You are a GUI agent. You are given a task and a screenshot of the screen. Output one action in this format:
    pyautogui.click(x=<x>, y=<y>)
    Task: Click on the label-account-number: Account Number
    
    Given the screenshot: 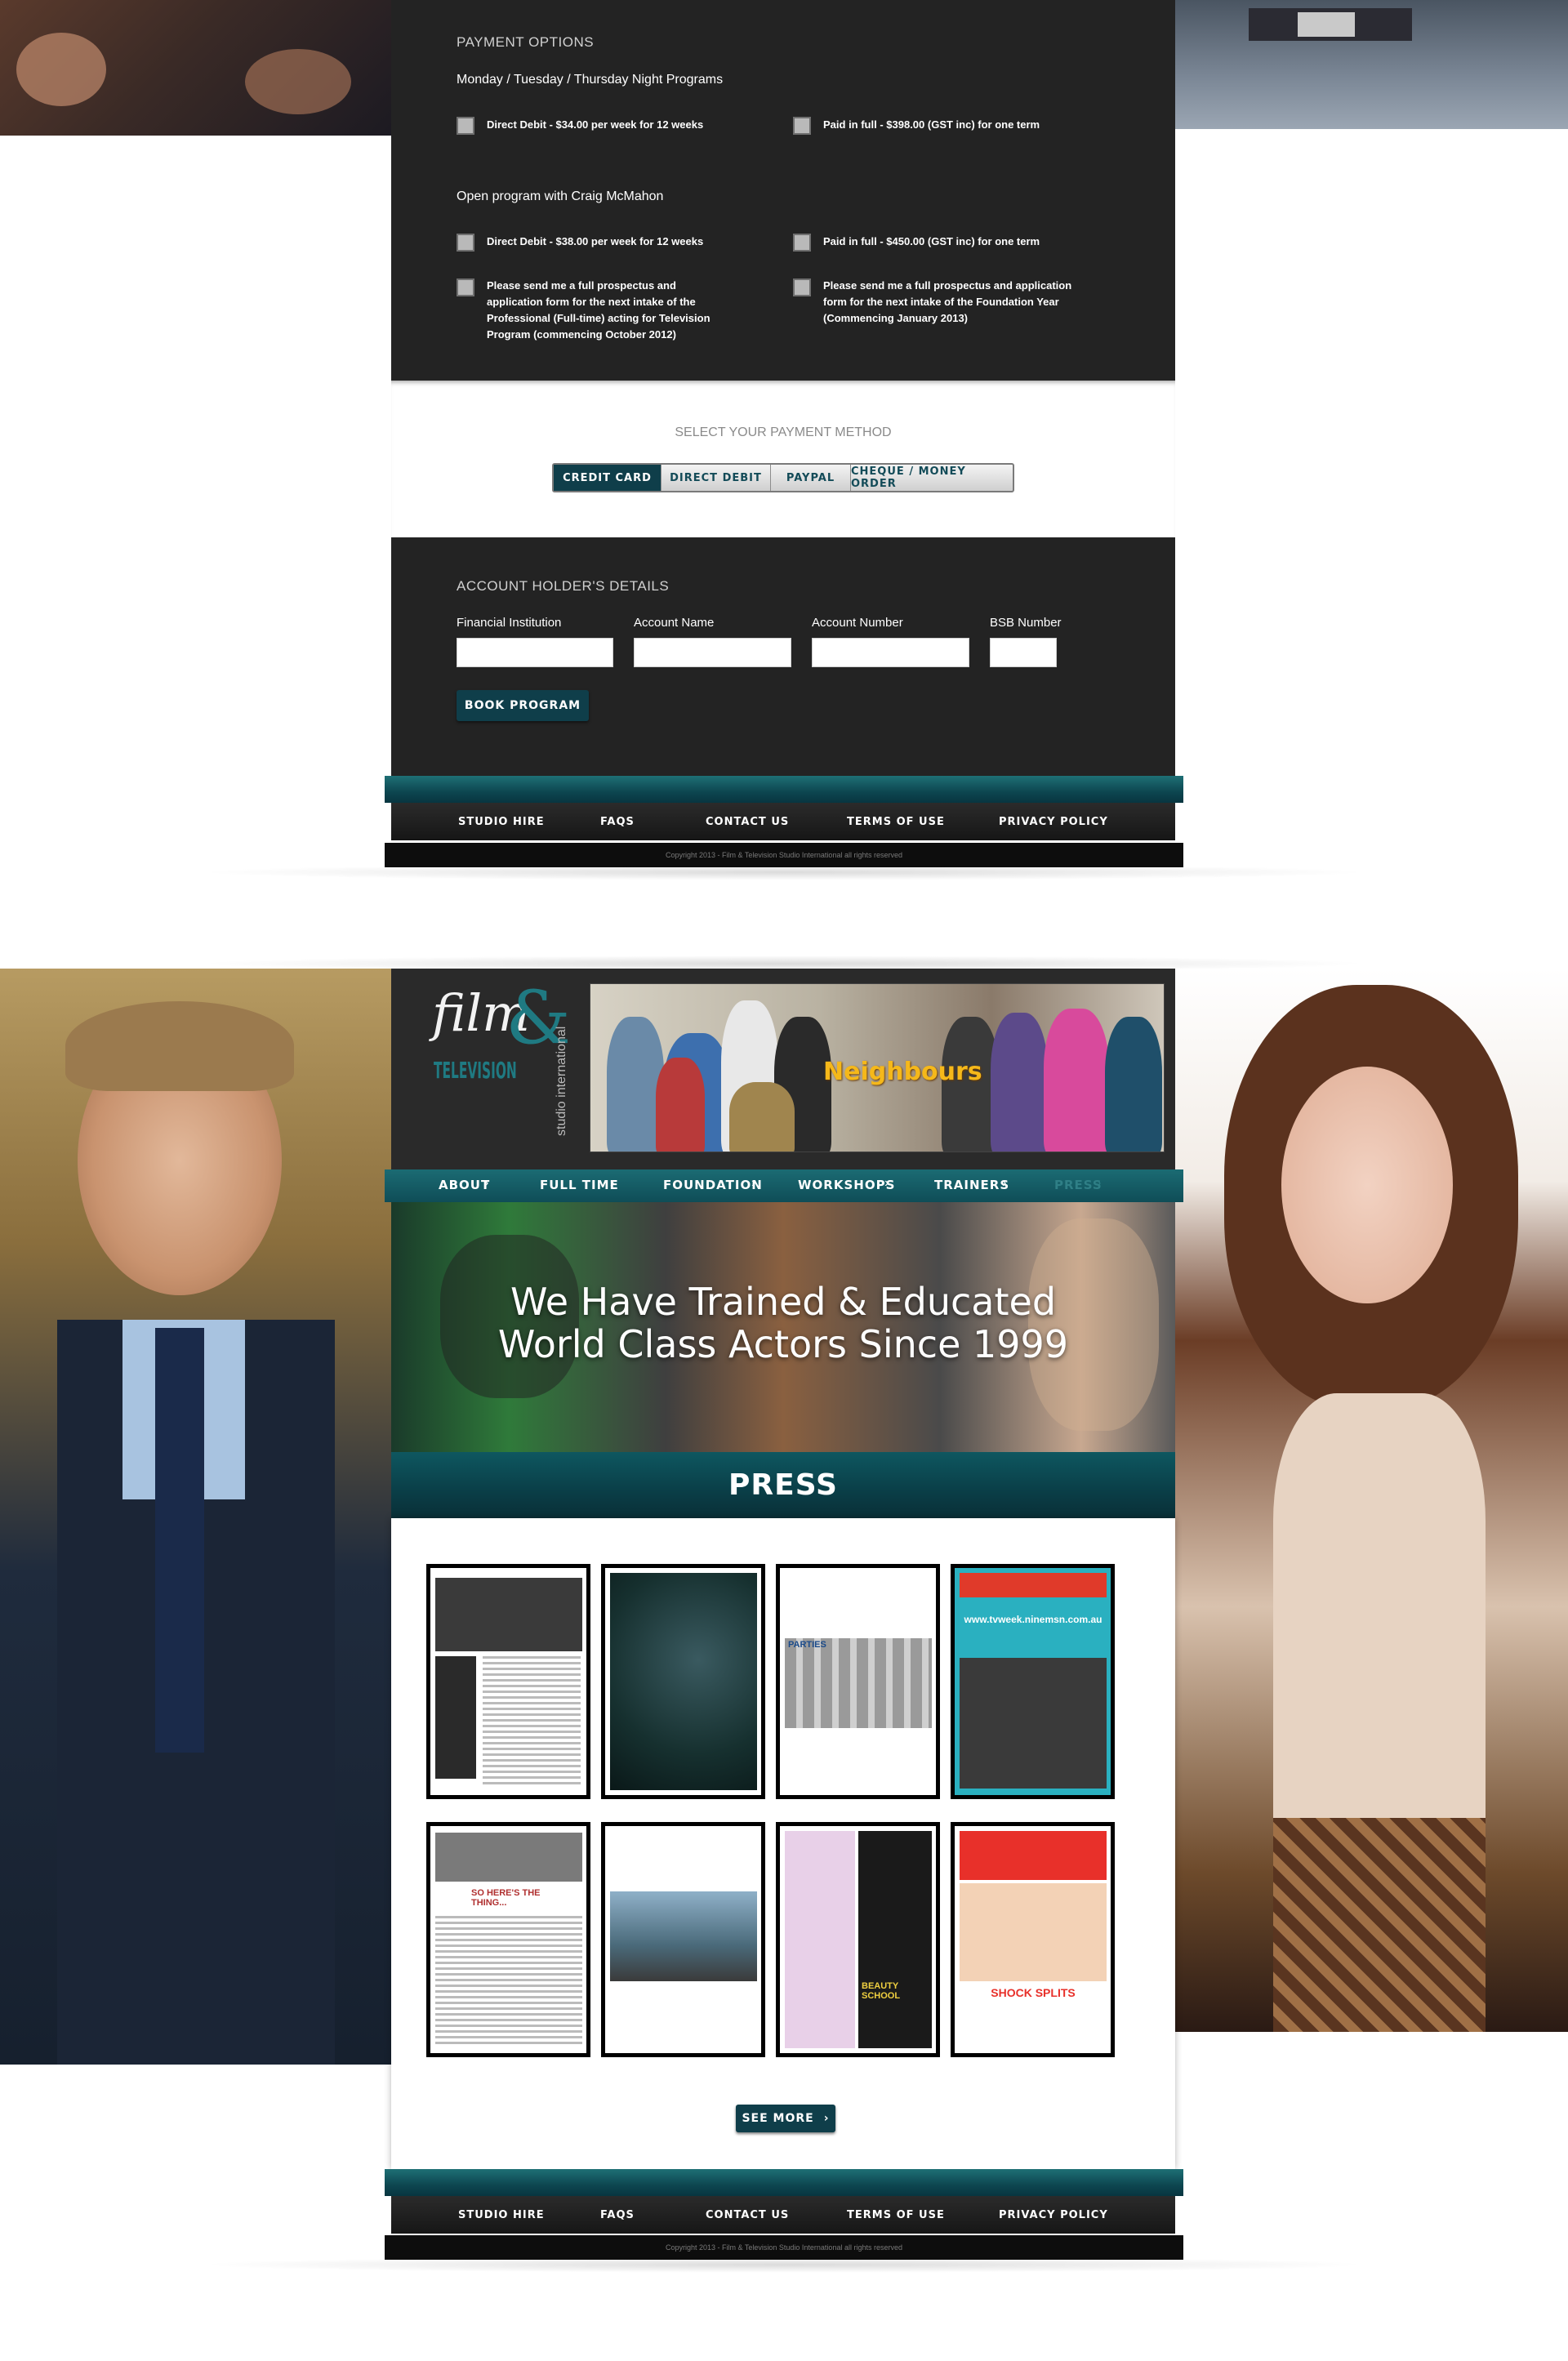 What is the action you would take?
    pyautogui.click(x=857, y=623)
    